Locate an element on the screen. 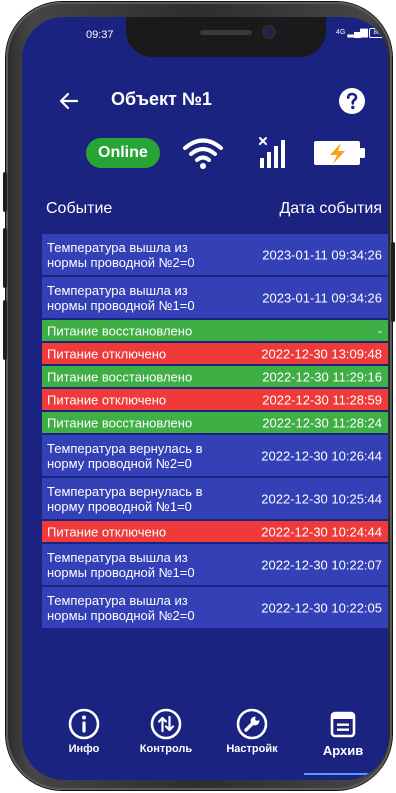 Image resolution: width=396 pixels, height=793 pixels. wifi-icon is located at coordinates (203, 153).